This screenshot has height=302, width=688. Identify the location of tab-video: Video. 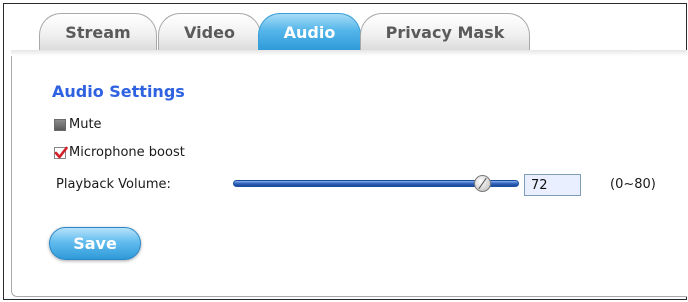
(209, 31).